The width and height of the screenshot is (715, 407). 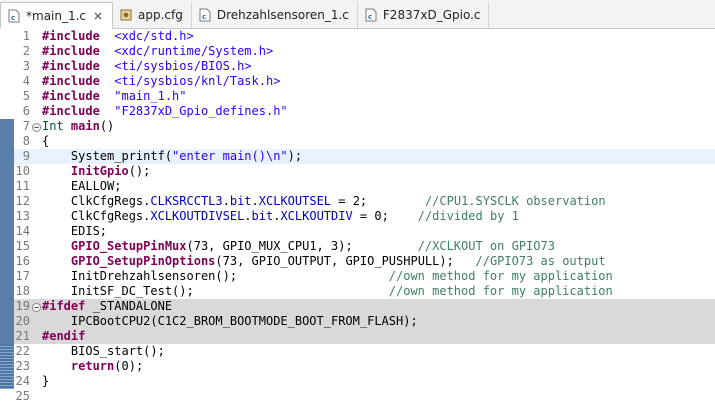 I want to click on tab-2: c Drehzahlsensoren_1.c, so click(x=275, y=15).